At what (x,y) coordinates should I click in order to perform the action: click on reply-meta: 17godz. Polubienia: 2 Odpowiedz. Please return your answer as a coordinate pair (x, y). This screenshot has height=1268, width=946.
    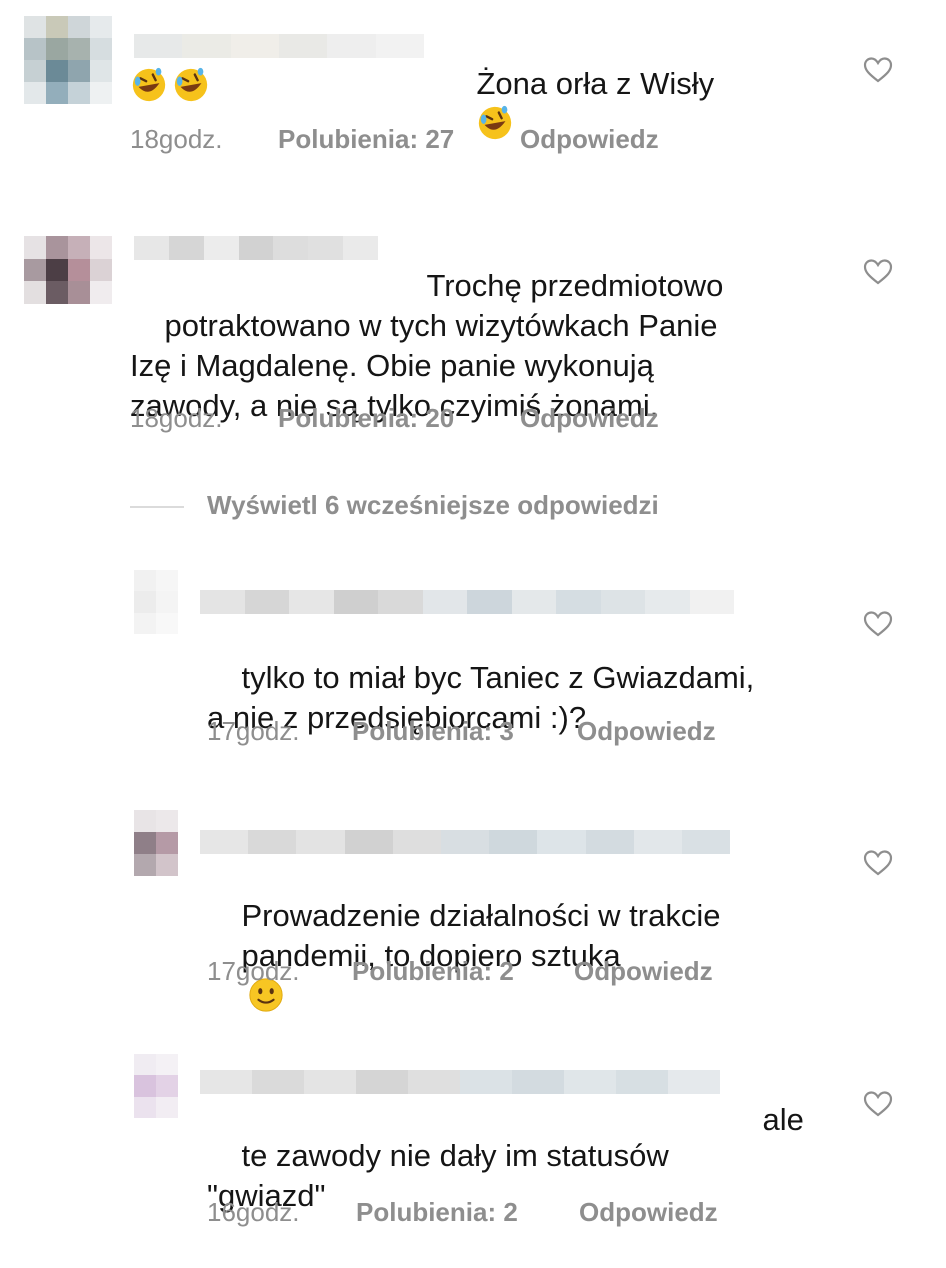
    Looking at the image, I should click on (507, 972).